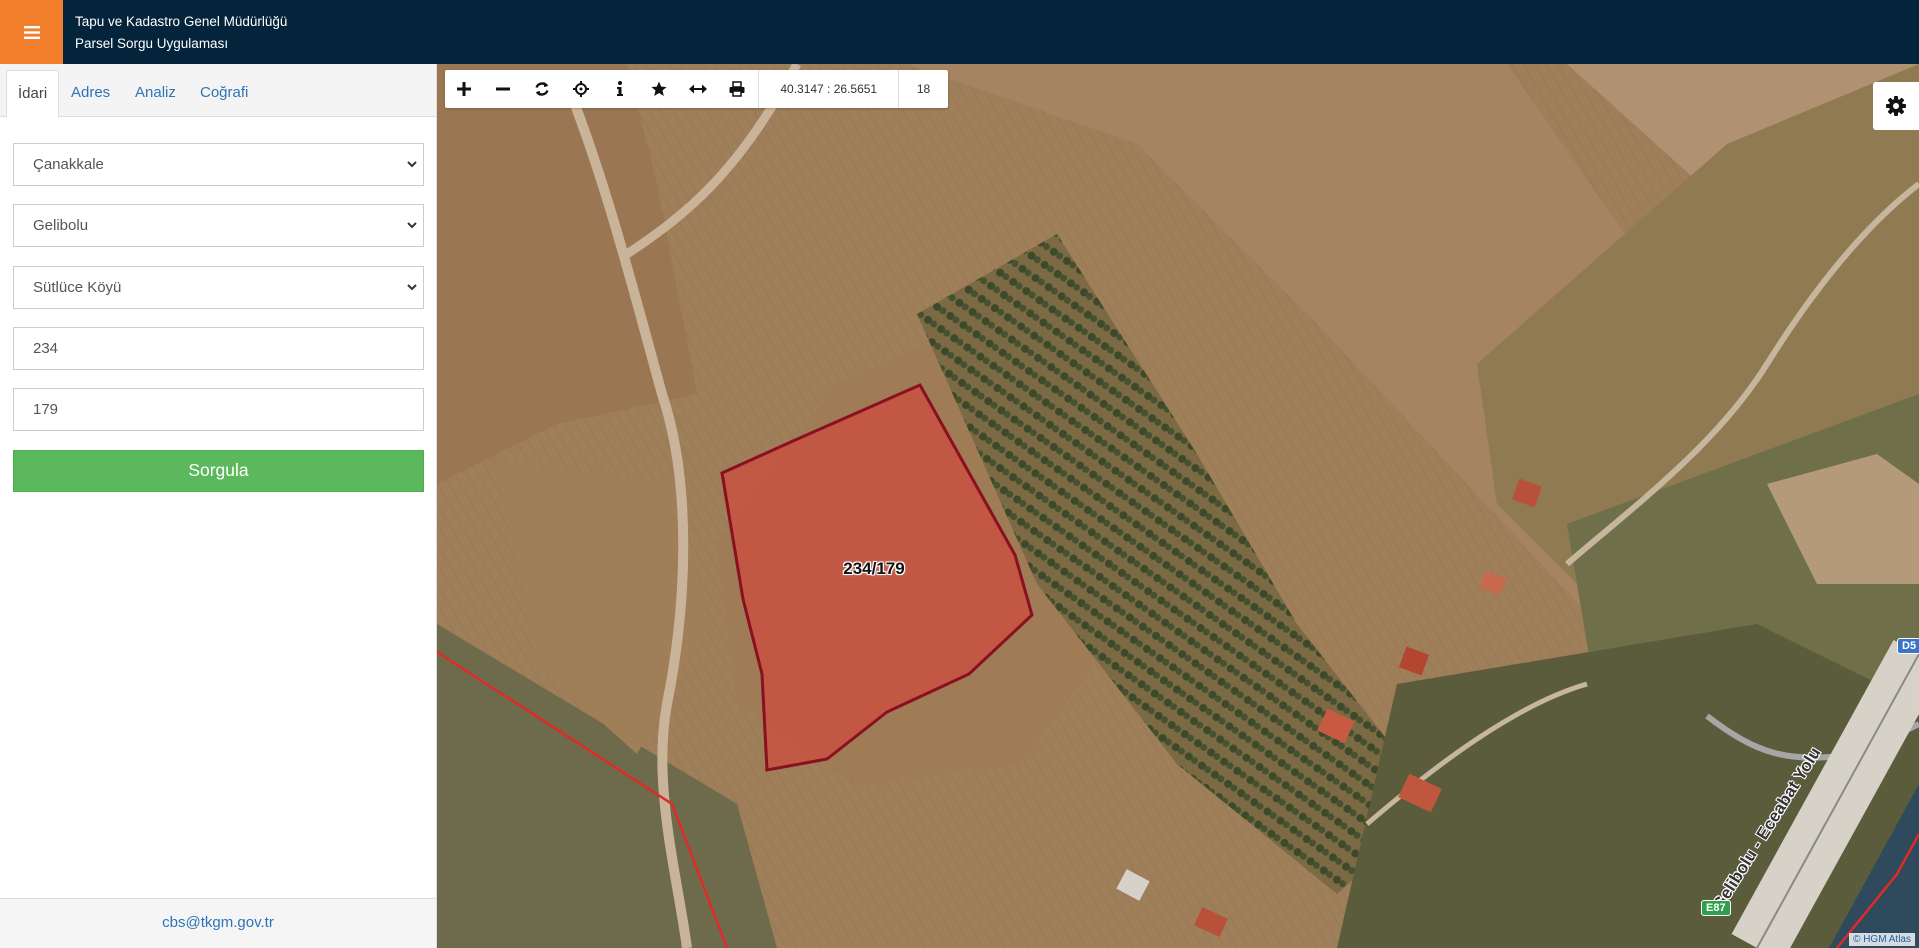 This screenshot has height=948, width=1919. What do you see at coordinates (218, 348) in the screenshot?
I see `block-input: 234` at bounding box center [218, 348].